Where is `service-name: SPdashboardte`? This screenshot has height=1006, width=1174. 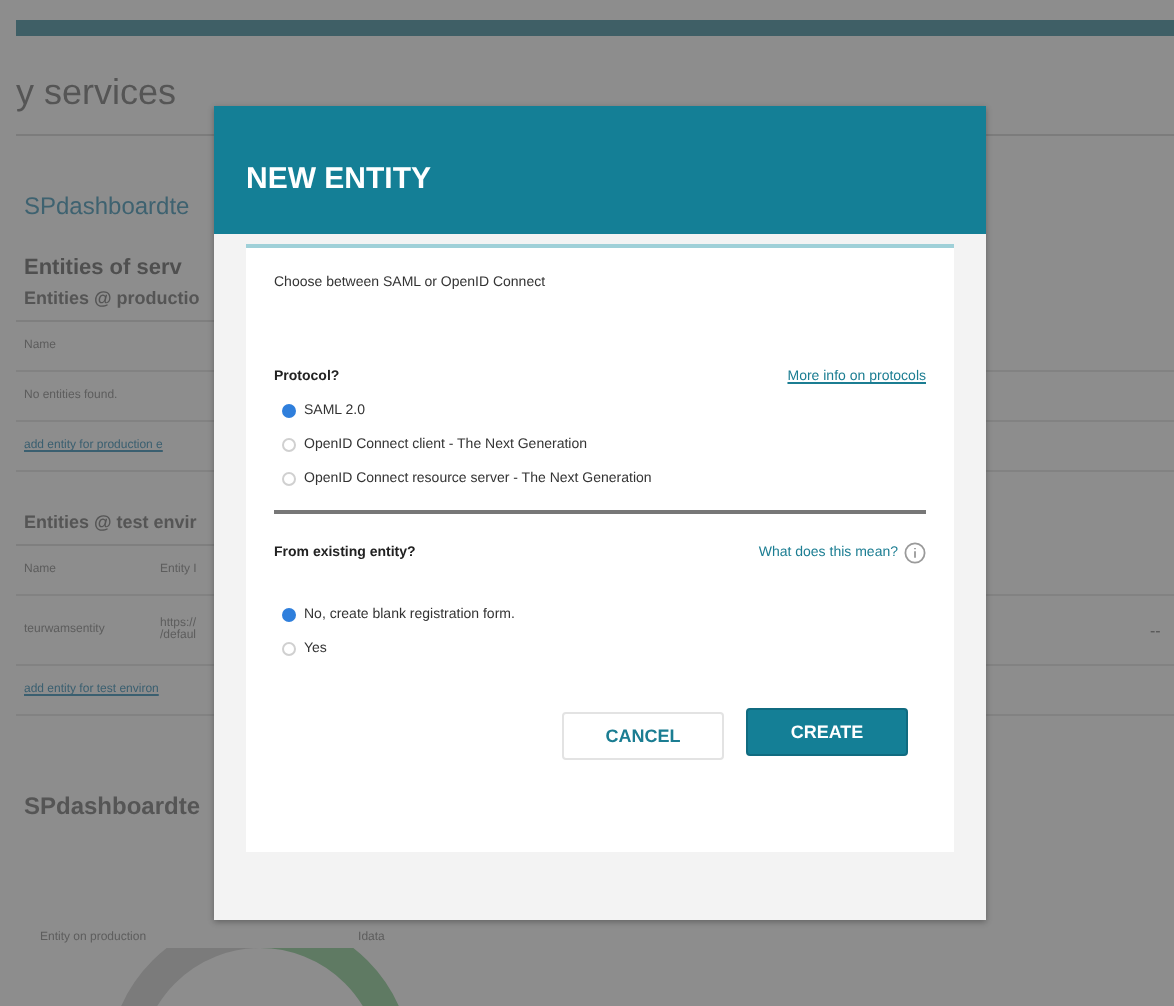 service-name: SPdashboardte is located at coordinates (106, 206).